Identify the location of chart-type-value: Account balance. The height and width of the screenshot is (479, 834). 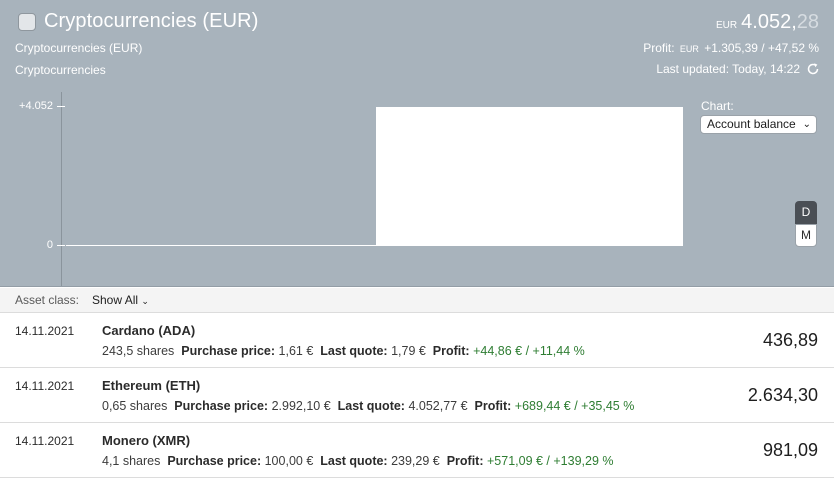
(751, 124).